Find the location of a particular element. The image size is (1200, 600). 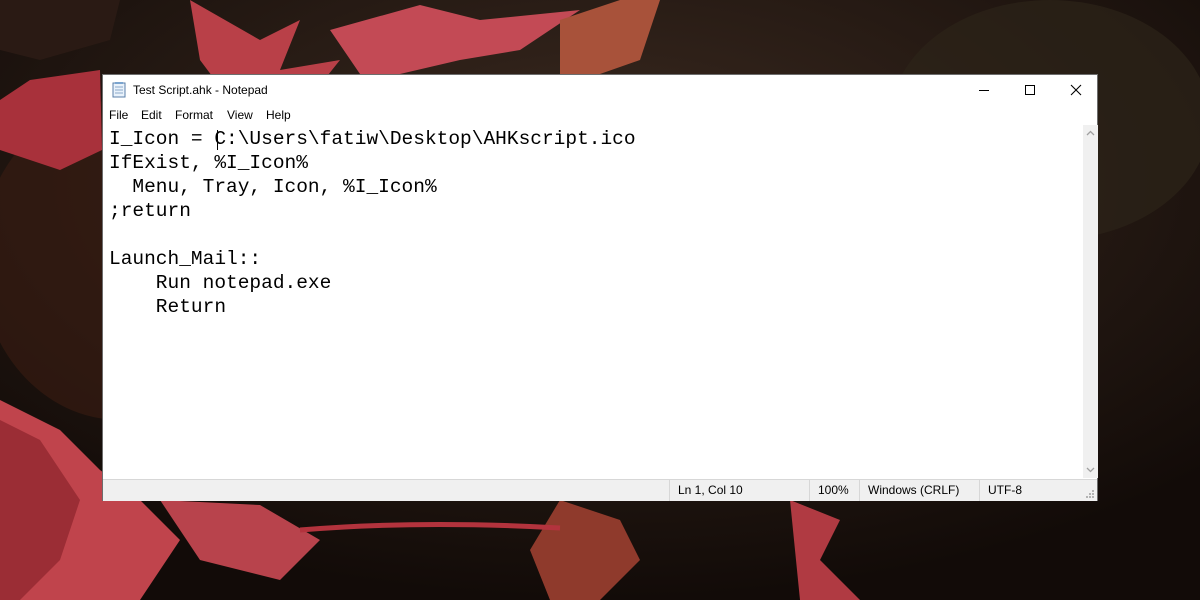

maximize-icon is located at coordinates (1030, 90).